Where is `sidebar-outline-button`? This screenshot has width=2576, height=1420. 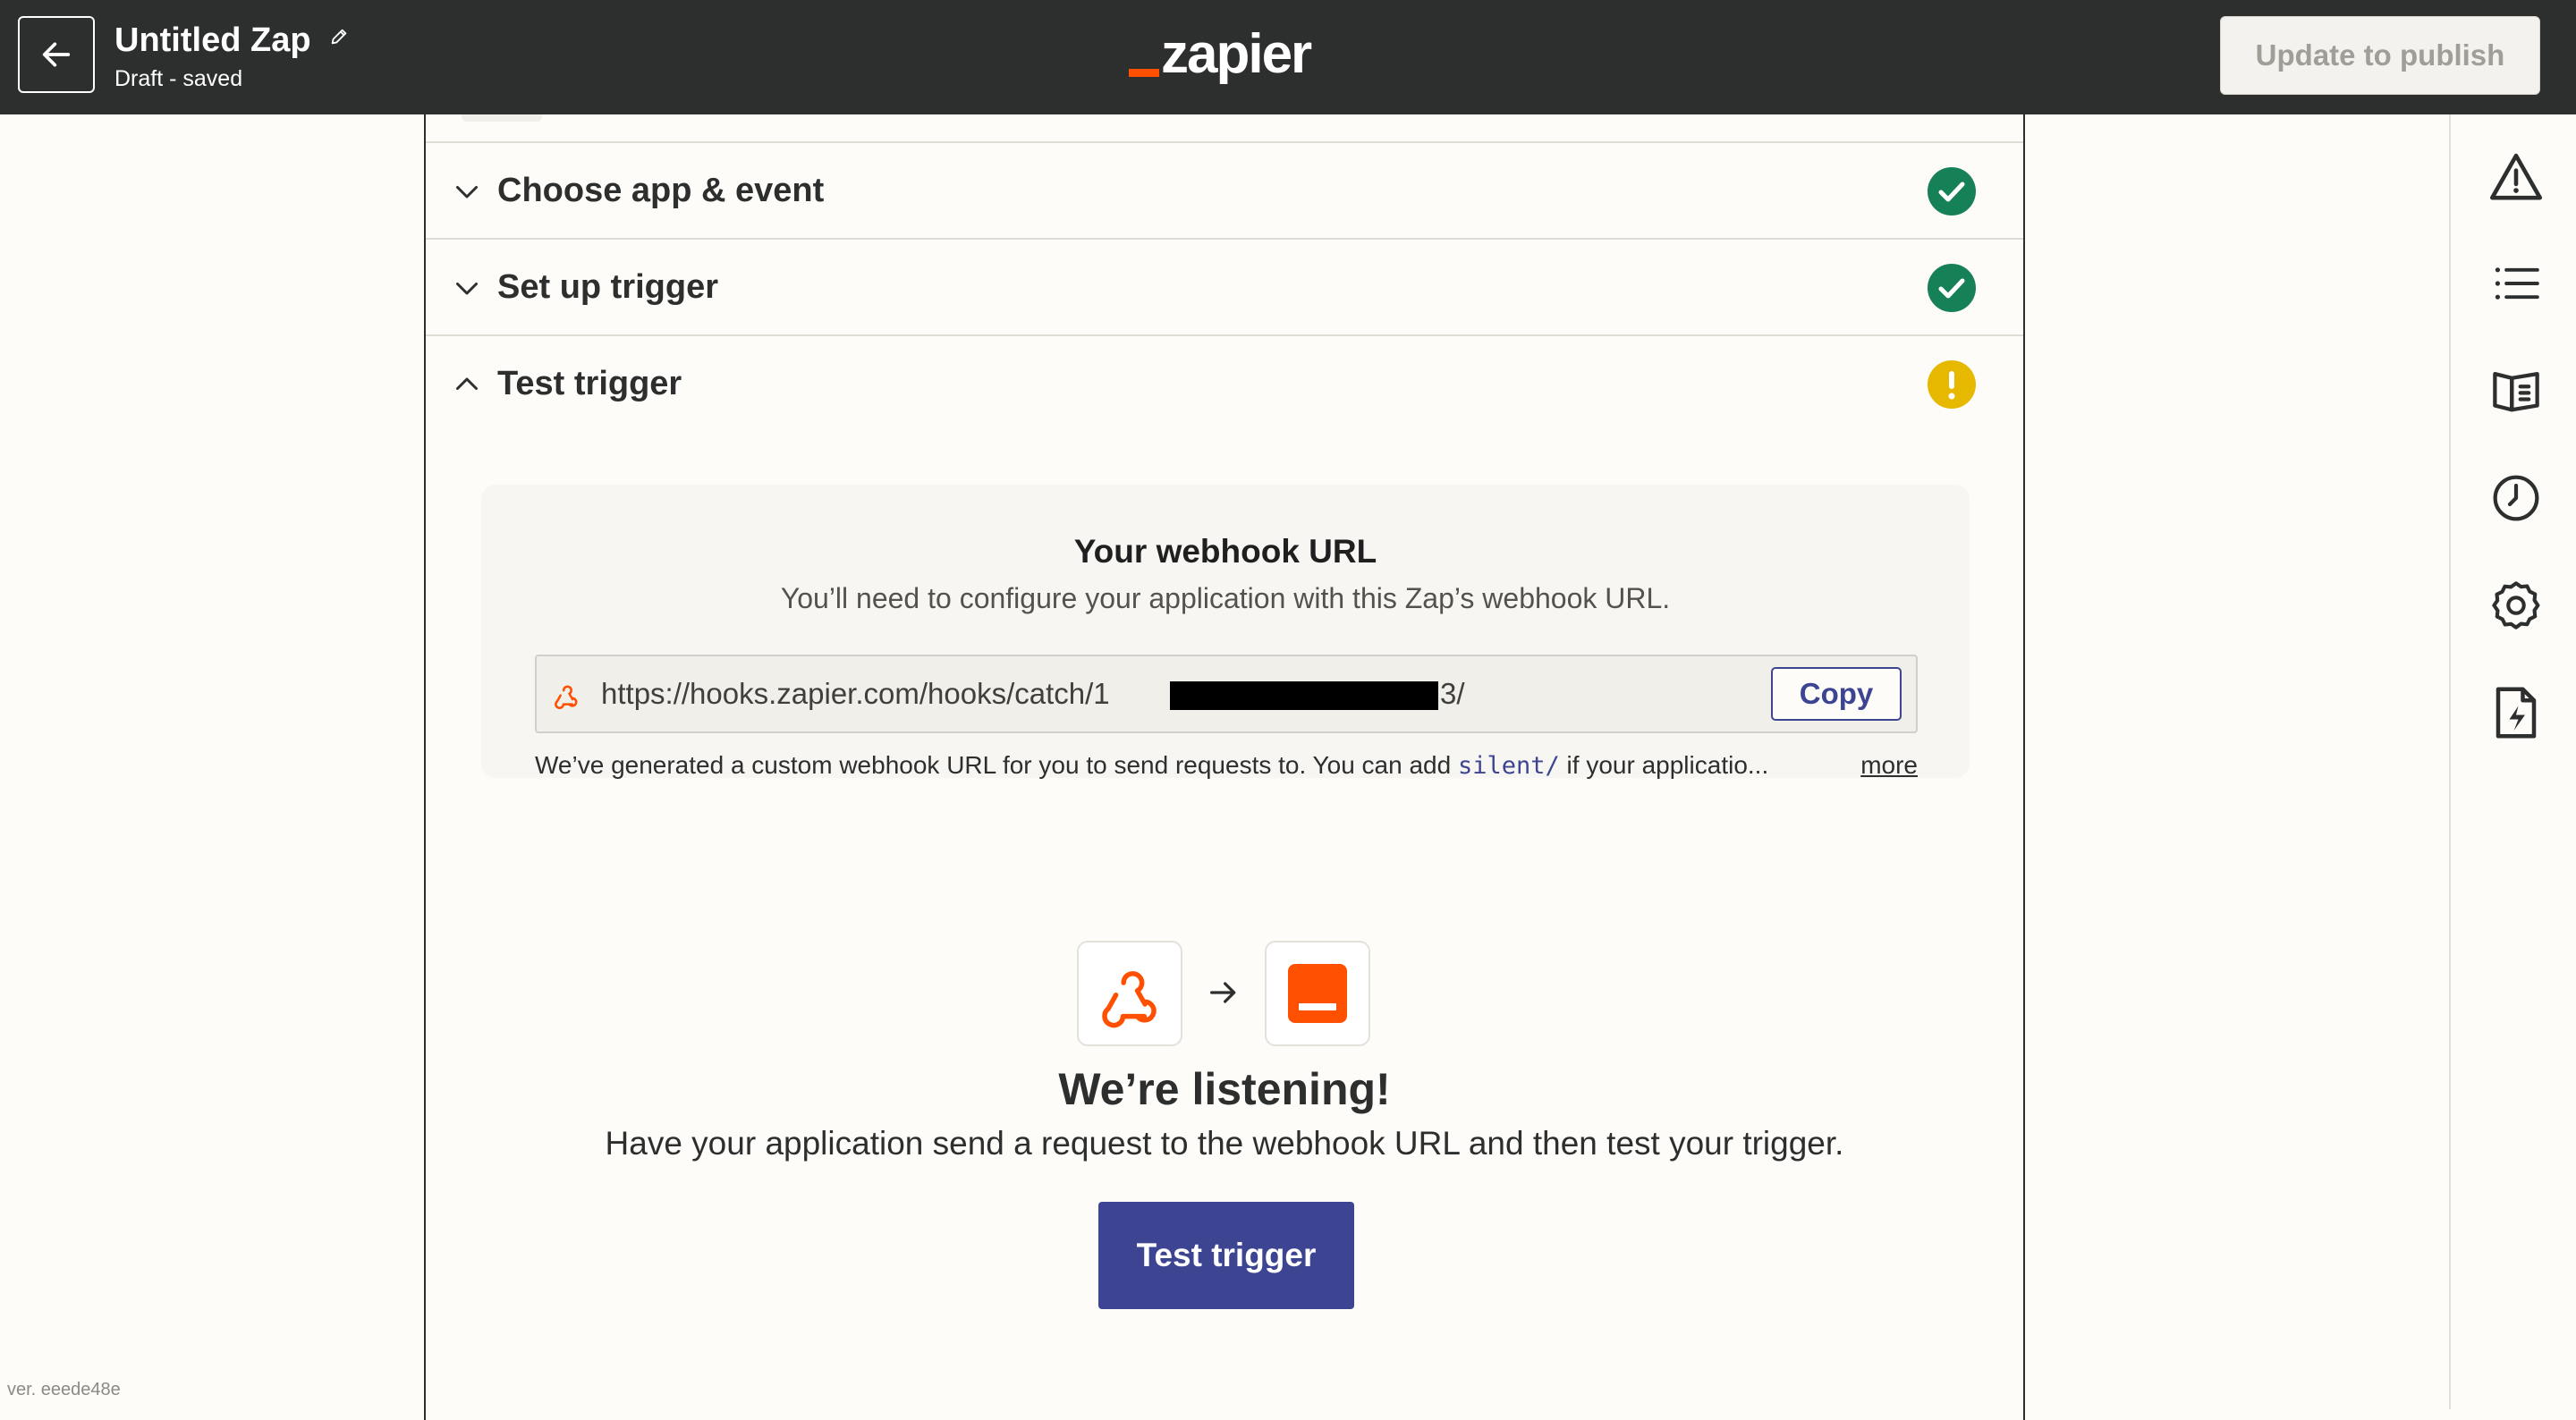 sidebar-outline-button is located at coordinates (2516, 284).